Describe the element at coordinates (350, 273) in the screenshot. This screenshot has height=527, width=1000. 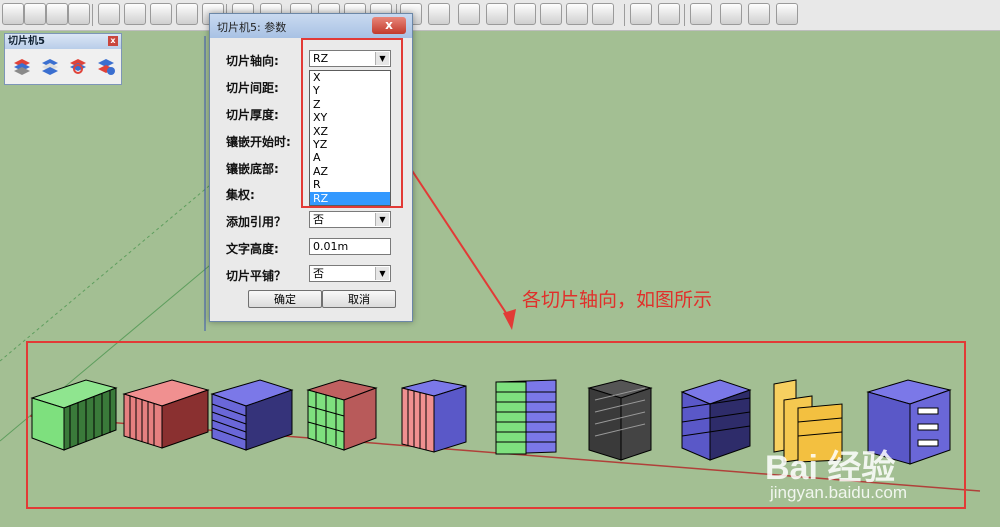
I see `flatten-select: 否 ▼` at that location.